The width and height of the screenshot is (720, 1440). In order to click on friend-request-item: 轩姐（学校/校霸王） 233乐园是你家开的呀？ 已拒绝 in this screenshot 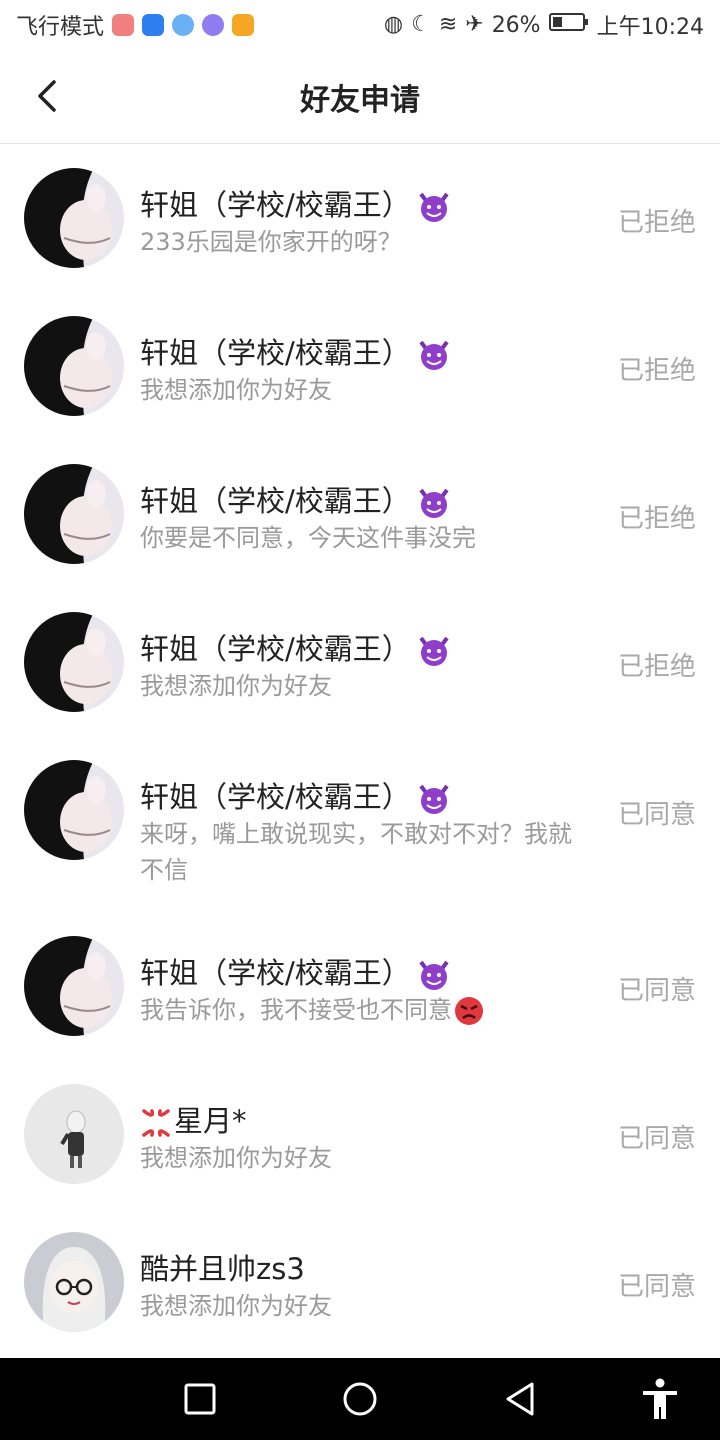, I will do `click(360, 218)`.